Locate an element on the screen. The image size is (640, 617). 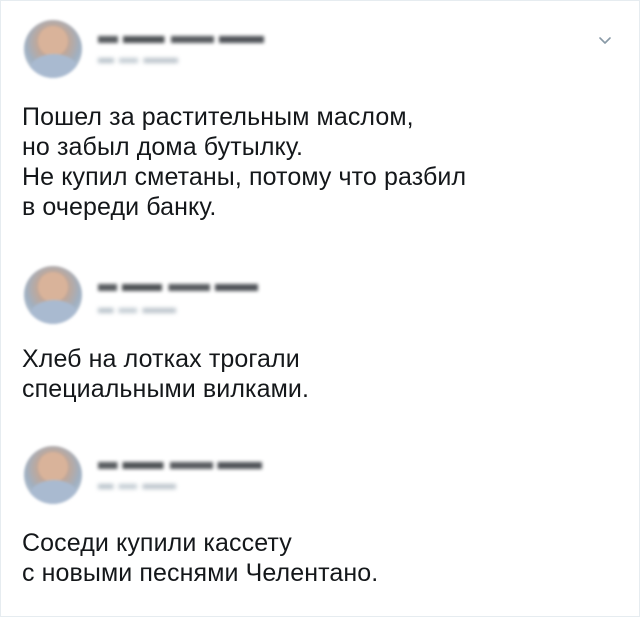
tweet-line: Хлеб на лотках трогали is located at coordinates (161, 359).